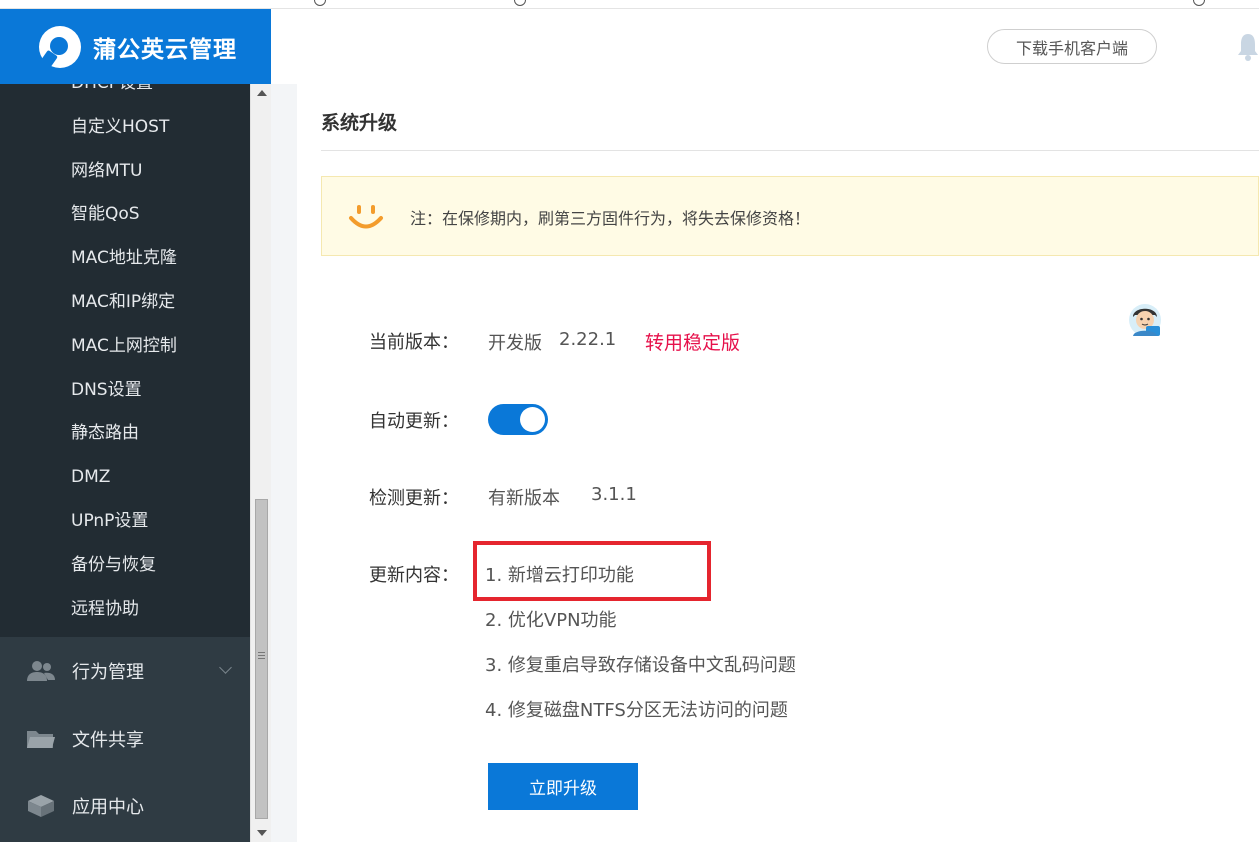  I want to click on highlight-box, so click(592, 571).